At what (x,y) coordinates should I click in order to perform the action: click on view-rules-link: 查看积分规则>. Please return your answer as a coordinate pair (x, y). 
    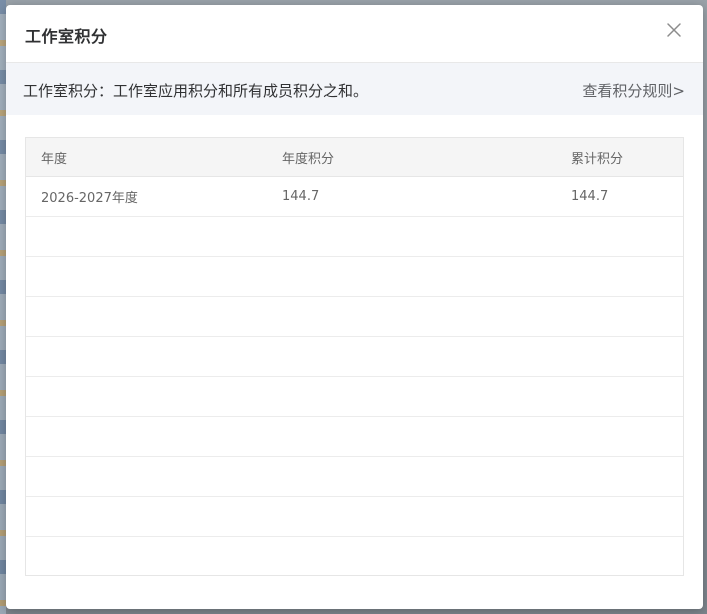
    Looking at the image, I should click on (633, 90).